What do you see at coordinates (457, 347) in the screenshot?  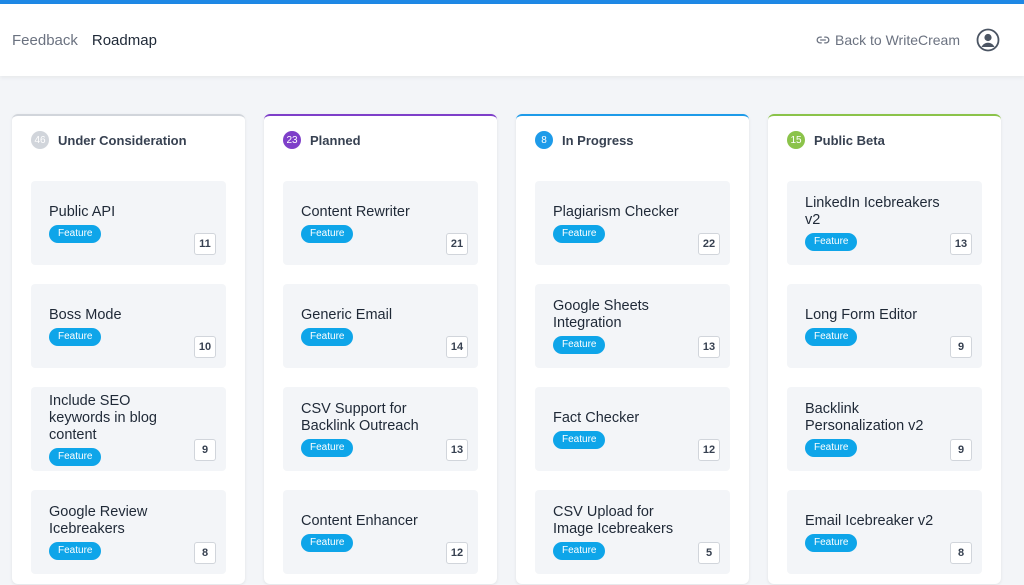 I see `vote-count: 14` at bounding box center [457, 347].